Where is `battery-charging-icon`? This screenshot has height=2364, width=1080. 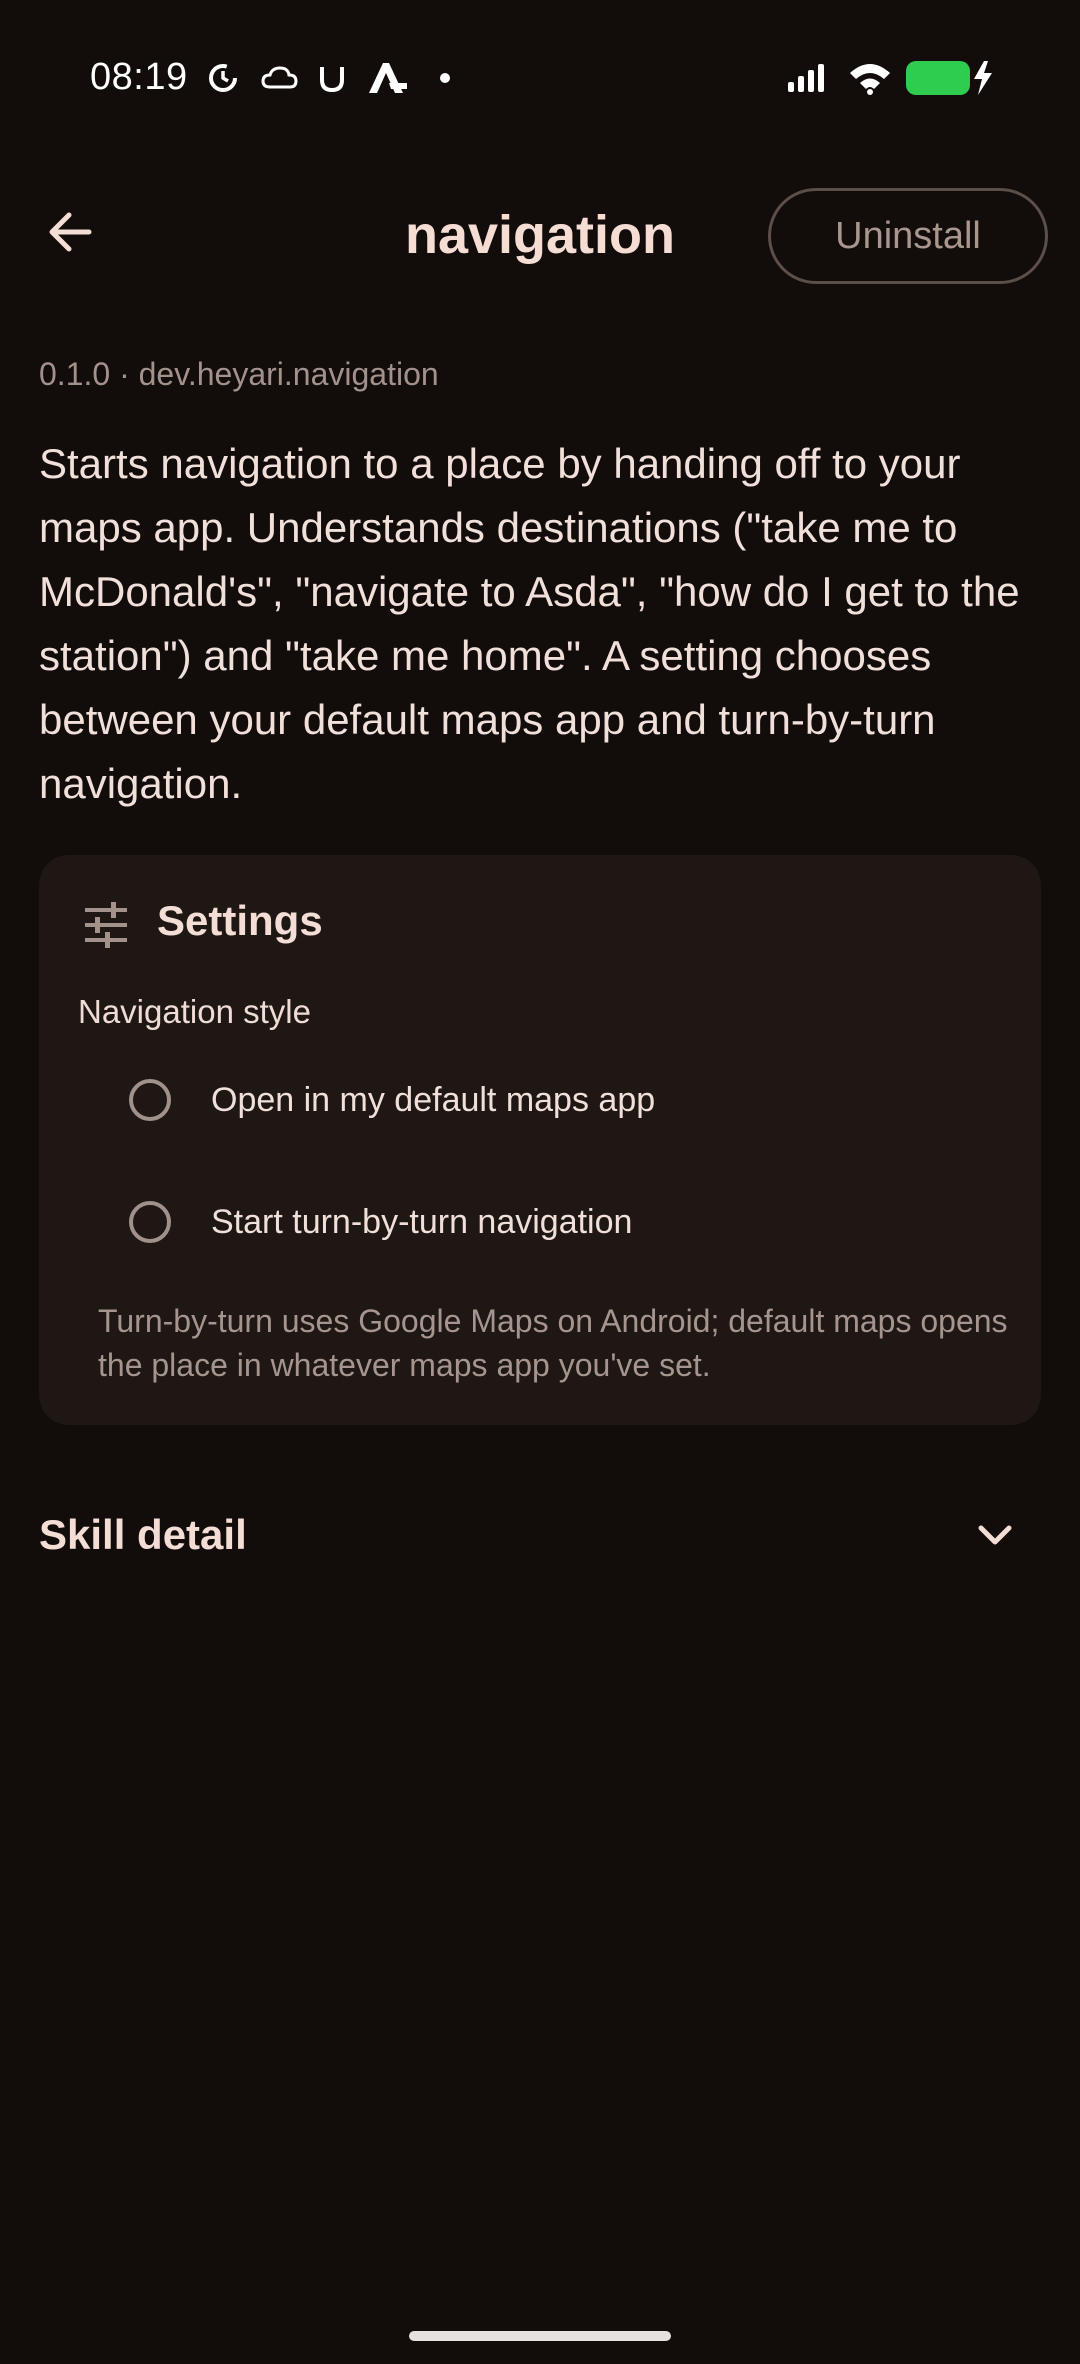
battery-charging-icon is located at coordinates (951, 78).